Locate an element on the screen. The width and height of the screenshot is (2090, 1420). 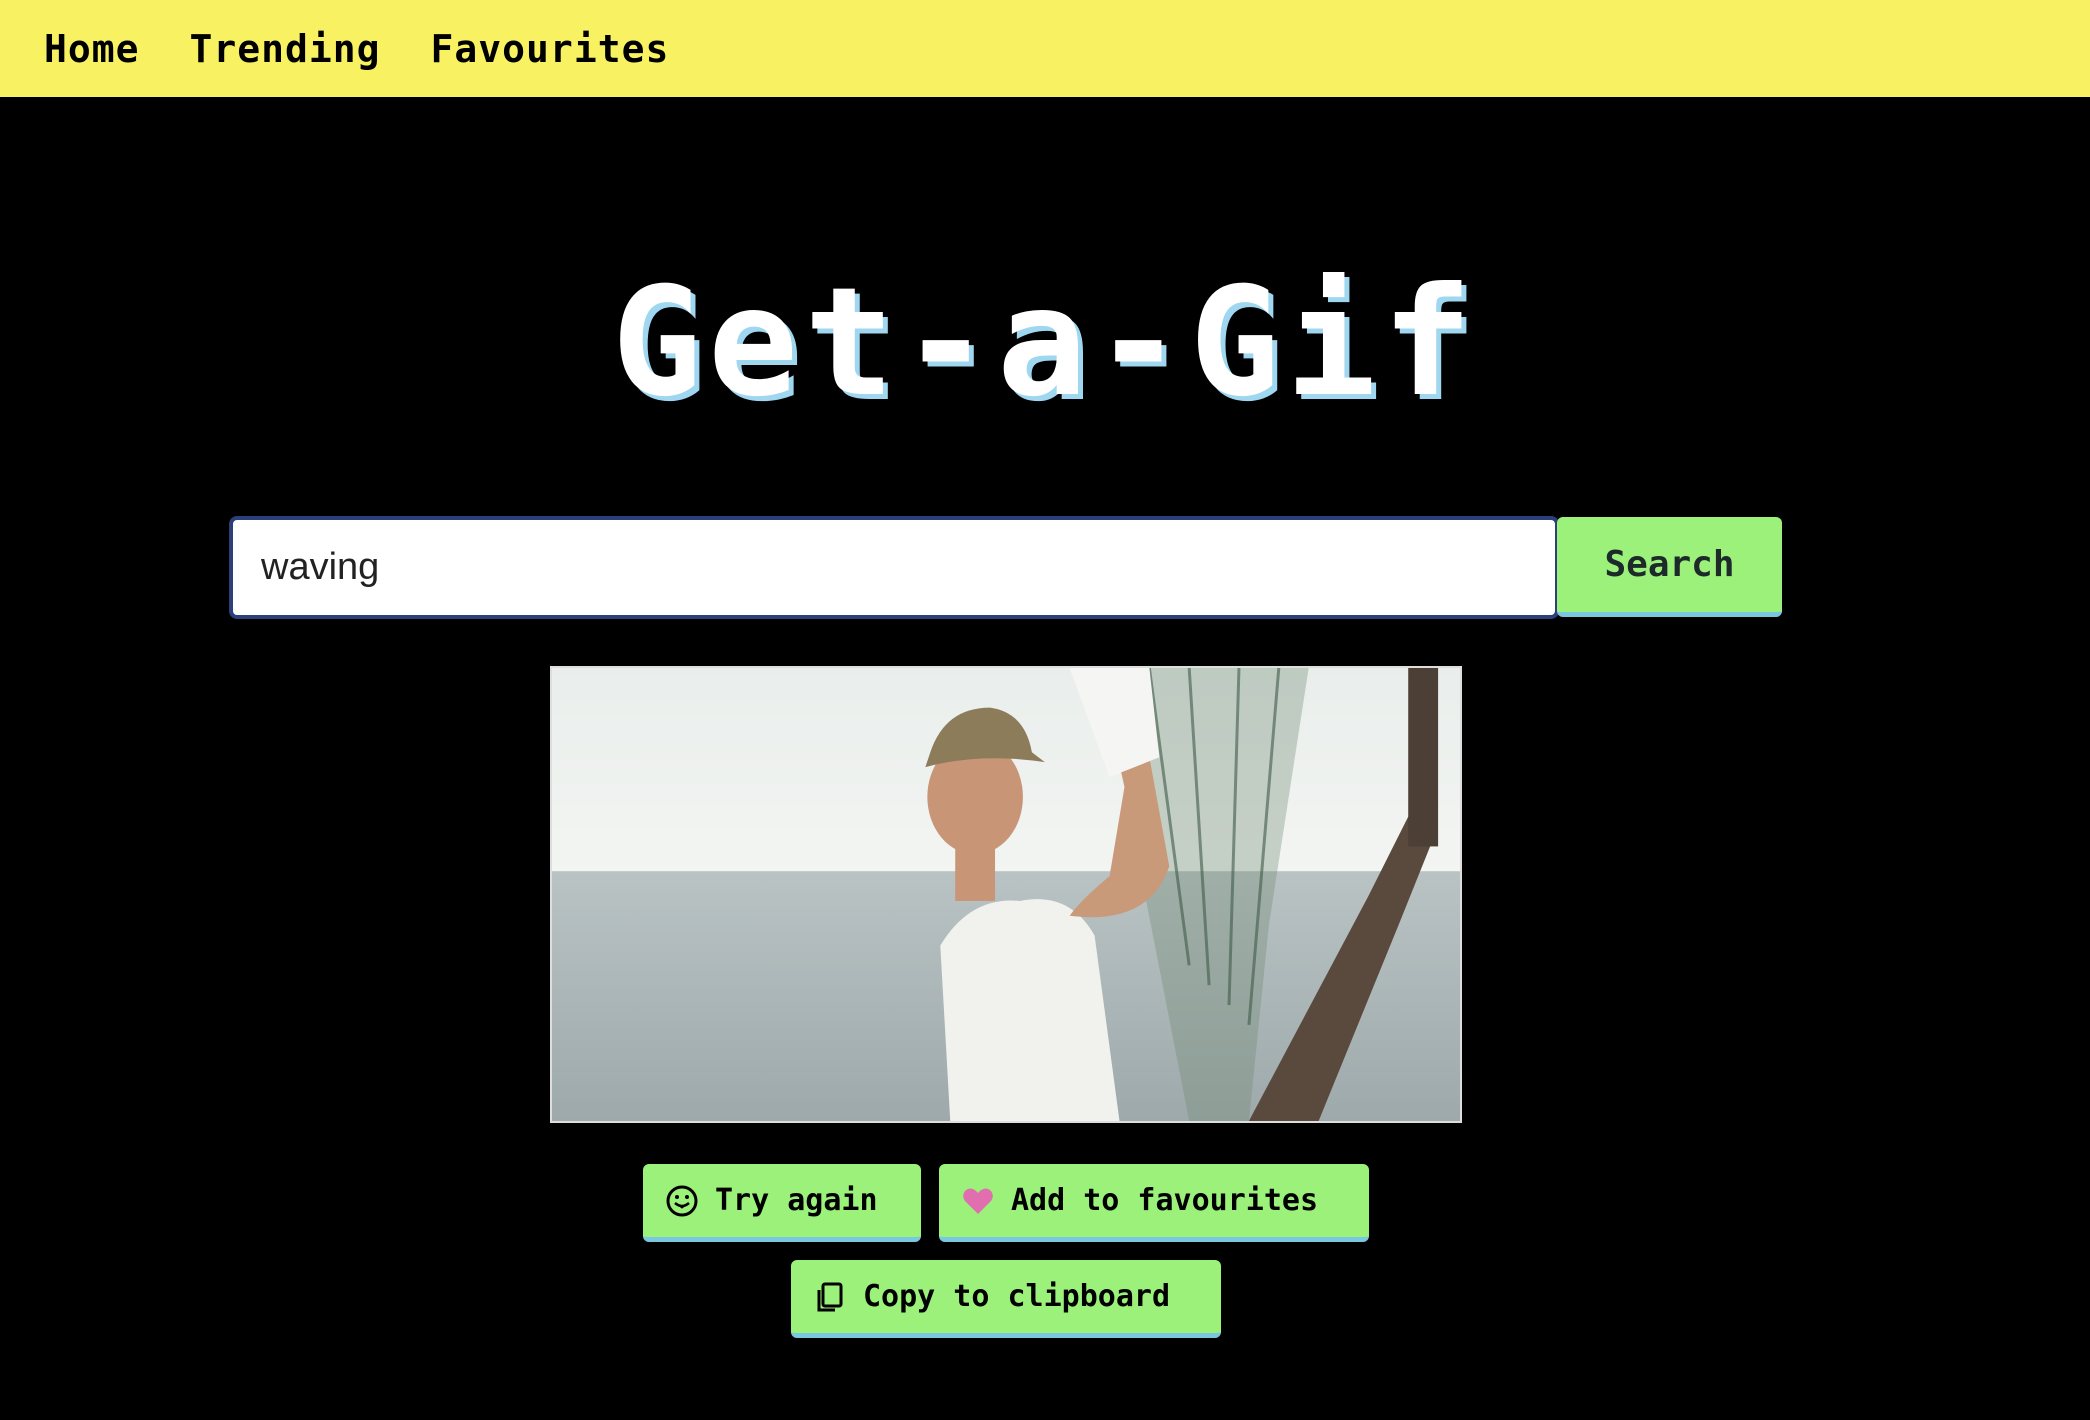
add-to-favourites-button: Add to favourites is located at coordinates (1154, 1203).